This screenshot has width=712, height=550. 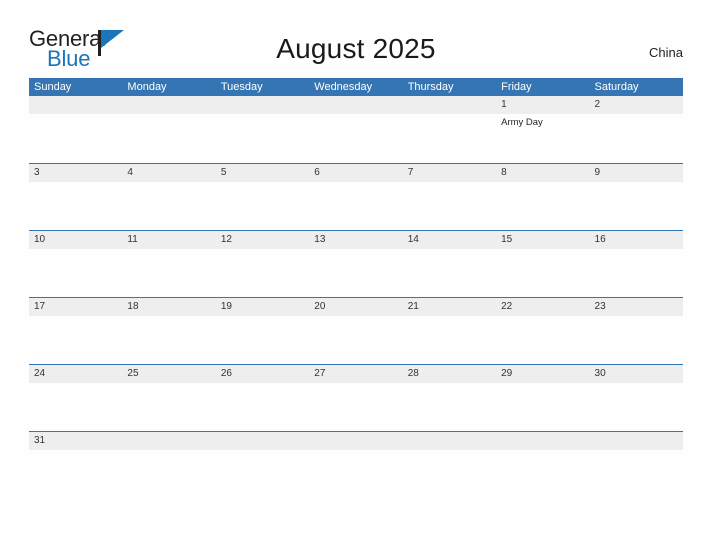 What do you see at coordinates (636, 173) in the screenshot?
I see `date-number: 9` at bounding box center [636, 173].